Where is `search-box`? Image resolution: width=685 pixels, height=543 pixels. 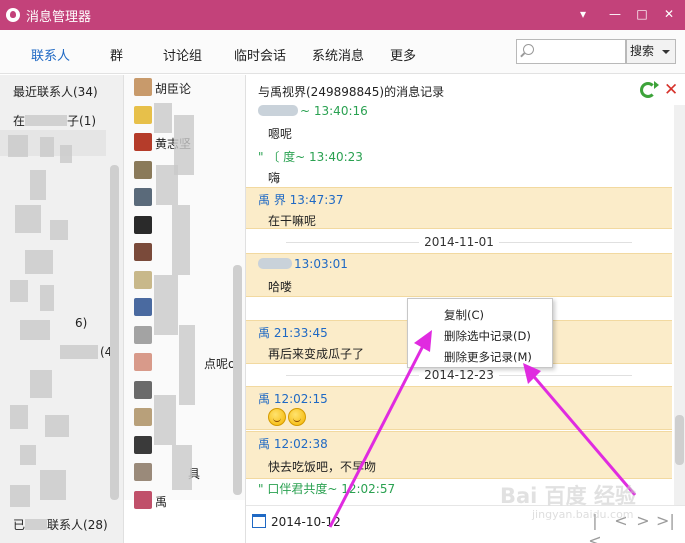 search-box is located at coordinates (571, 51).